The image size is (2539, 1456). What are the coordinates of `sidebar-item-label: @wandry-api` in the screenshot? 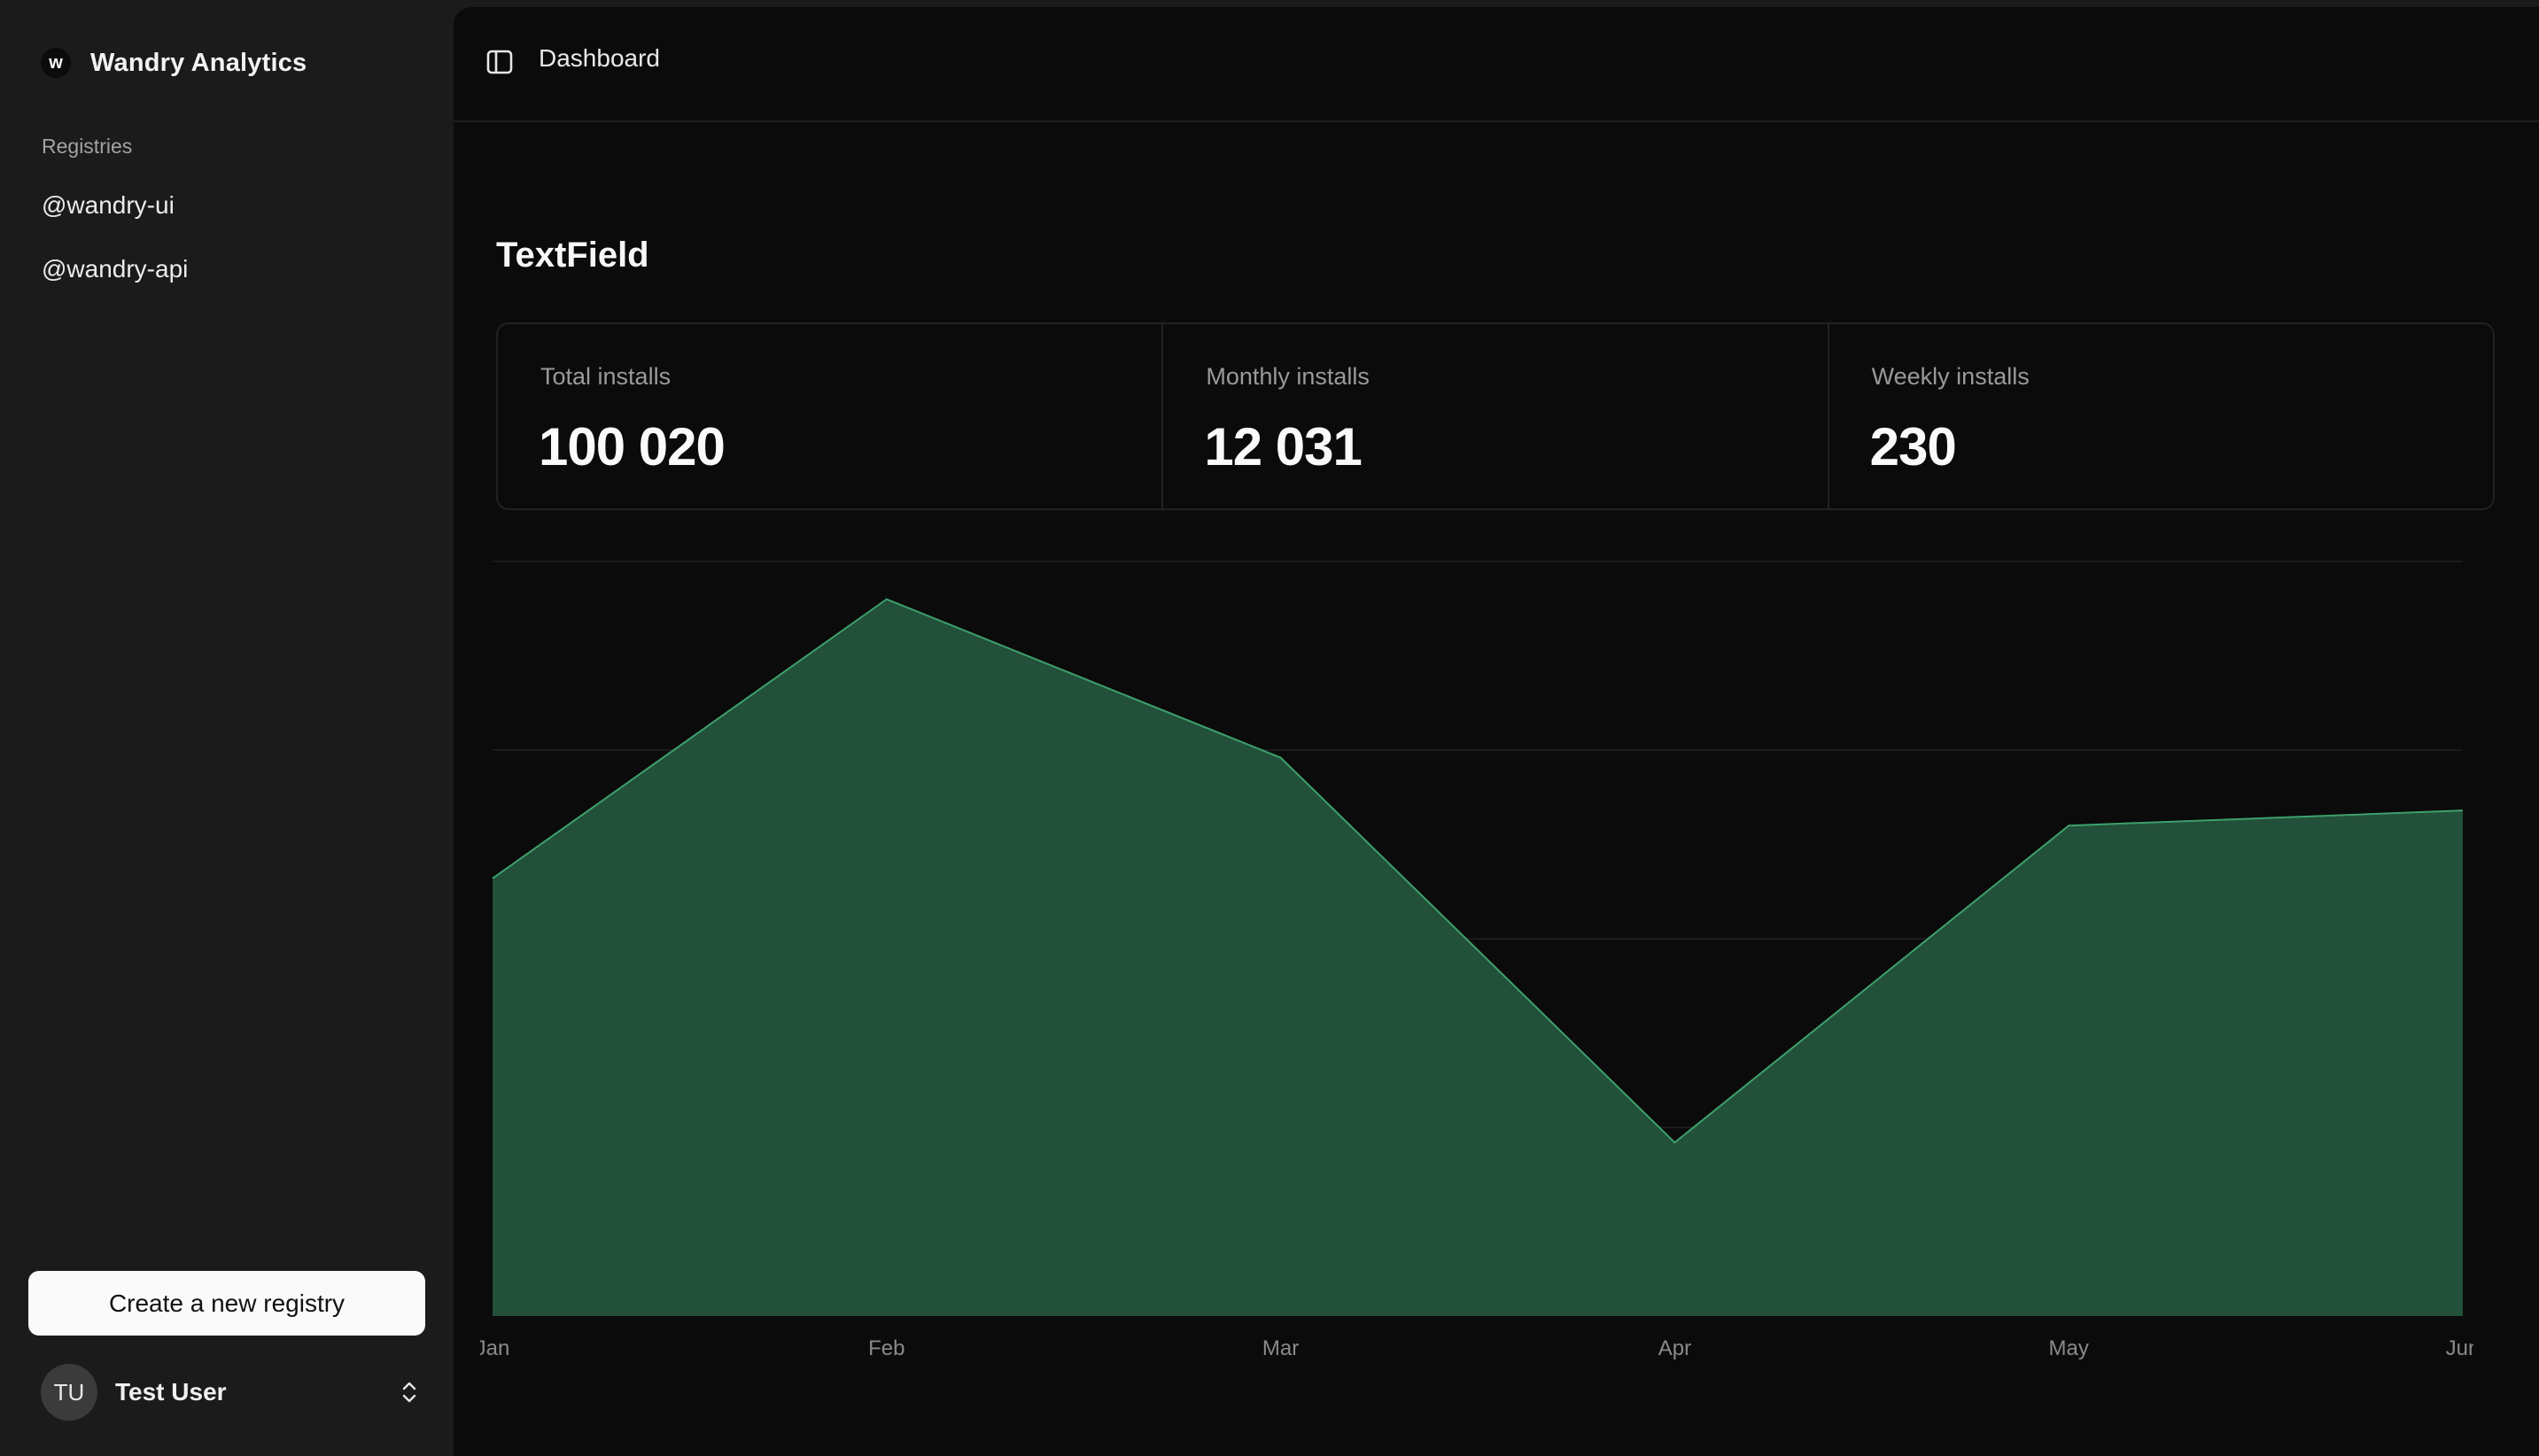 It's located at (115, 269).